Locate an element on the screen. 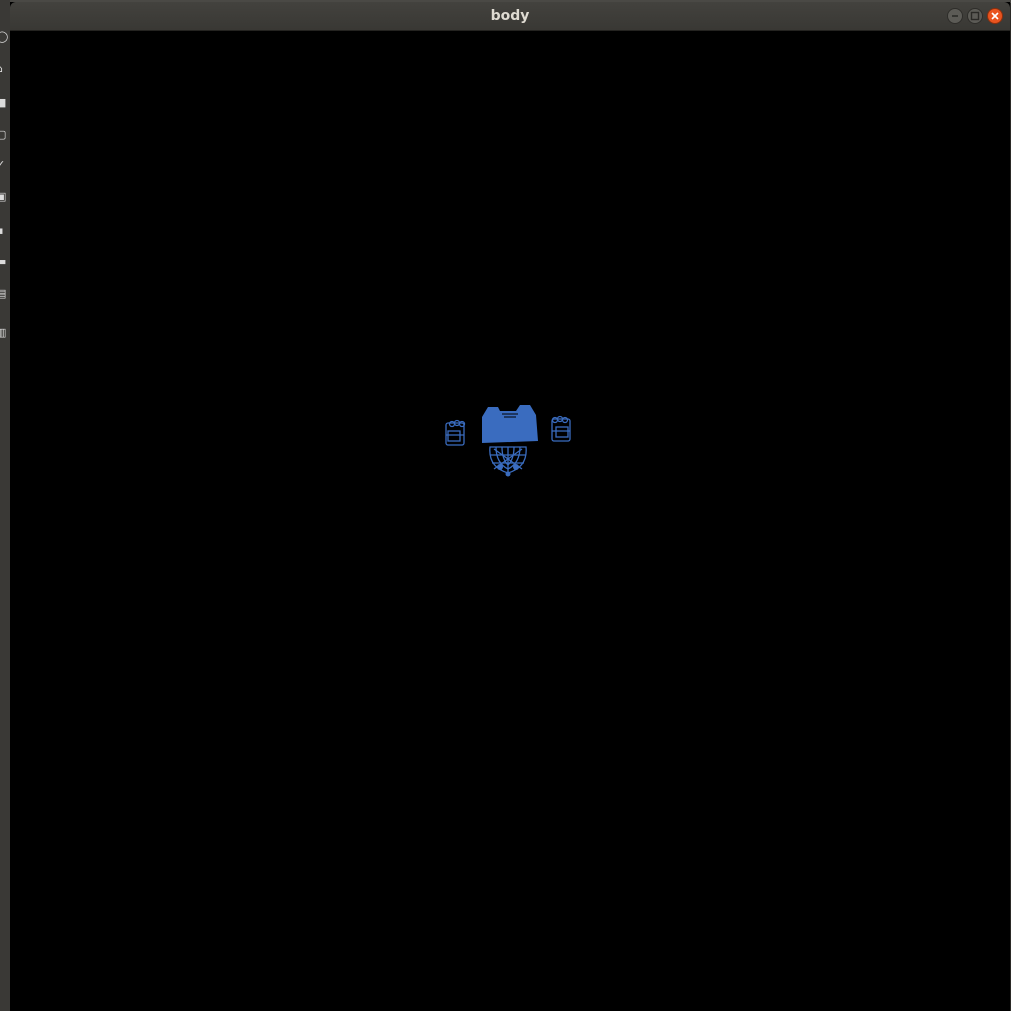 The height and width of the screenshot is (1011, 1011). launcher-icon: ▪ is located at coordinates (3, 230).